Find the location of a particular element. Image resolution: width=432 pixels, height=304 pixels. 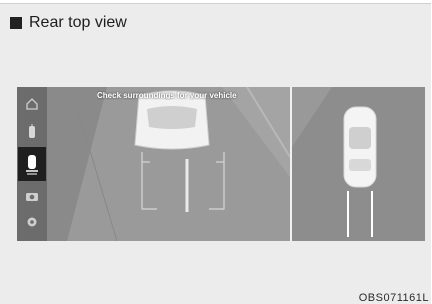

figure-code: OBS071161L is located at coordinates (393, 298).